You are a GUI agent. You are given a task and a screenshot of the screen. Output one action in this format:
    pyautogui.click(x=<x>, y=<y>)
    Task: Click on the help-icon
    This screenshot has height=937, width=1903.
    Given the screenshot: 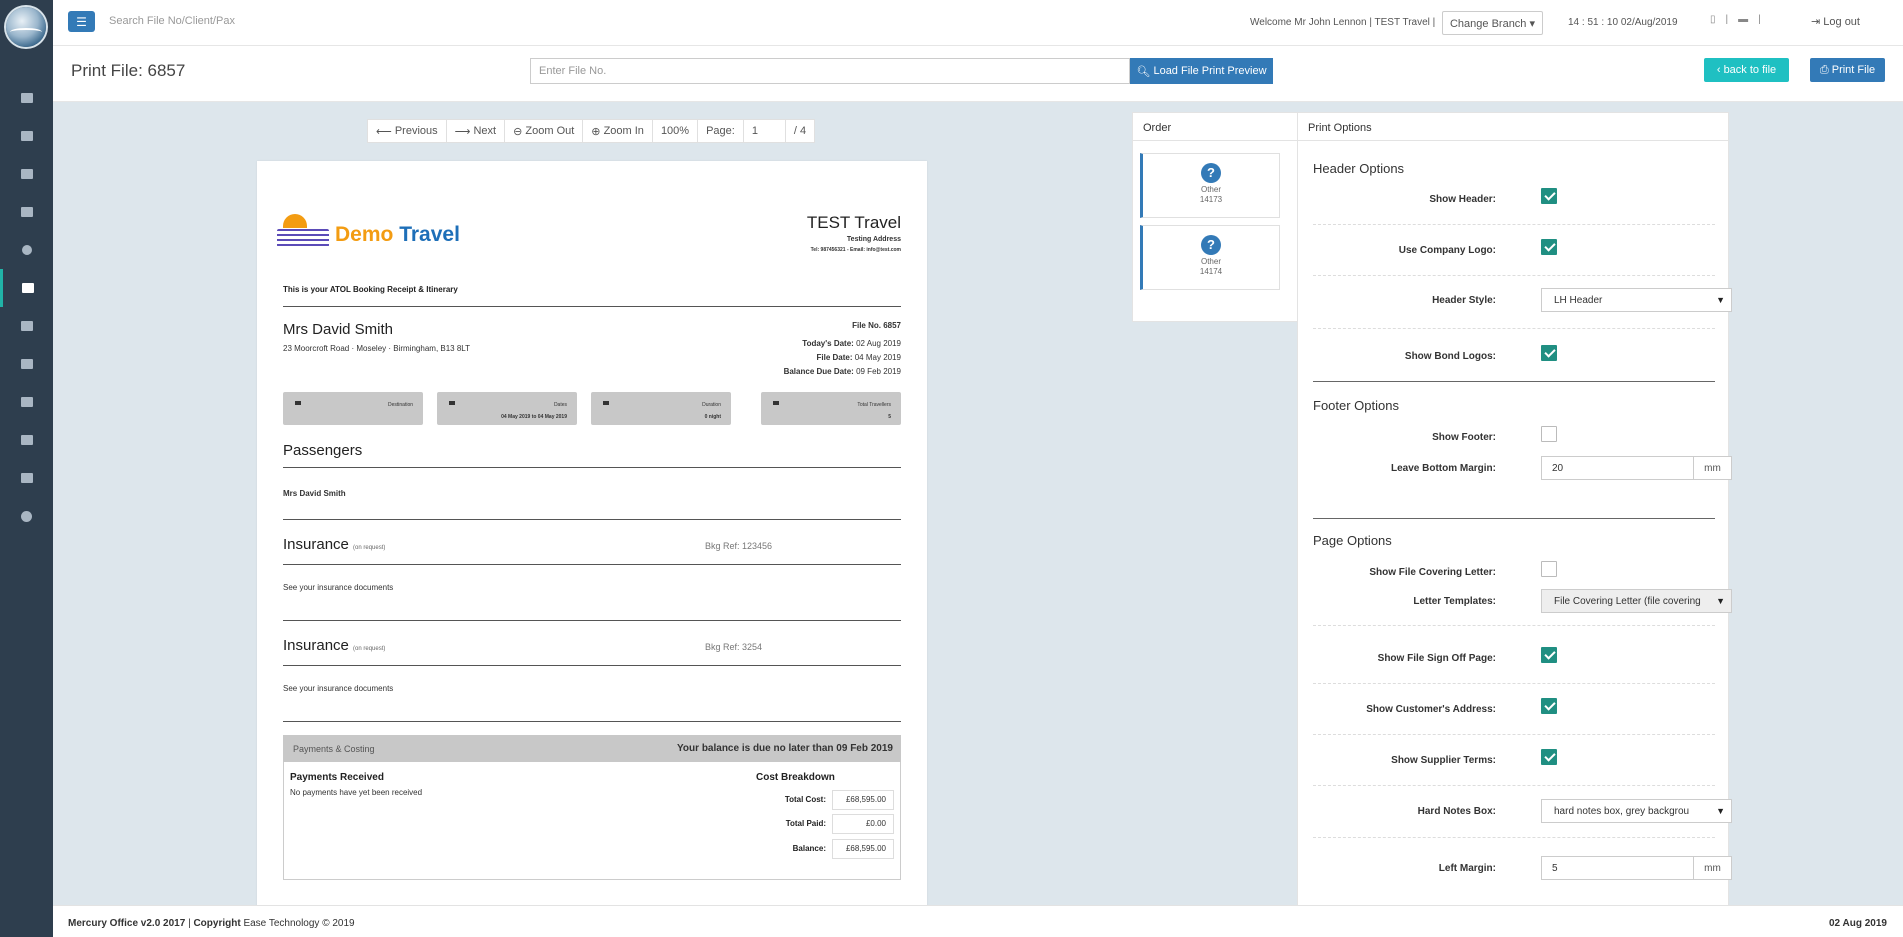 What is the action you would take?
    pyautogui.click(x=26, y=250)
    